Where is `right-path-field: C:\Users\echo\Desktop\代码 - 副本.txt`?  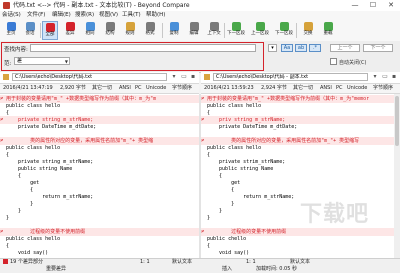
right-path-field: C:\Users\echo\Desktop\代码 - 副本.txt is located at coordinates (290, 77).